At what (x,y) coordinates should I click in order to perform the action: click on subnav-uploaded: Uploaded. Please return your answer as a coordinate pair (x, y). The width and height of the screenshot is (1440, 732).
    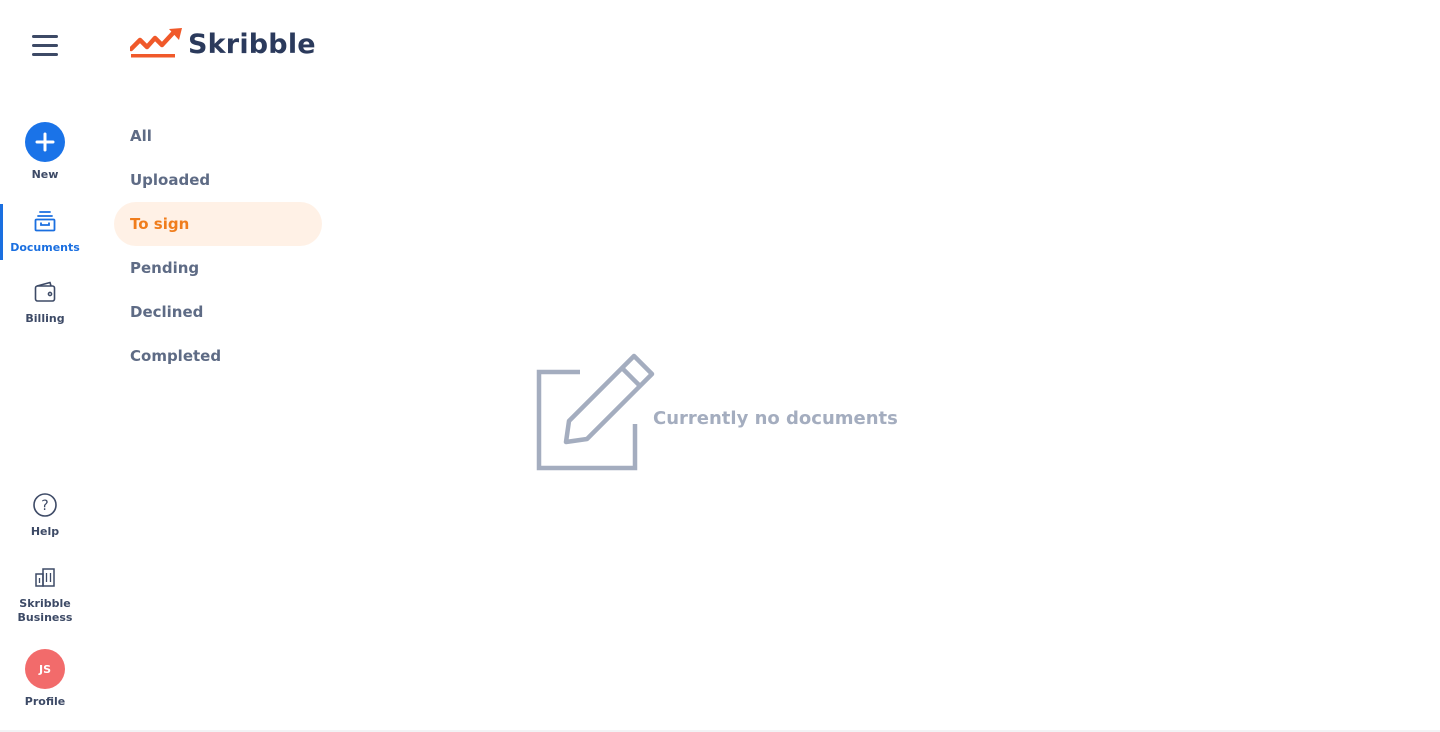
    Looking at the image, I should click on (218, 180).